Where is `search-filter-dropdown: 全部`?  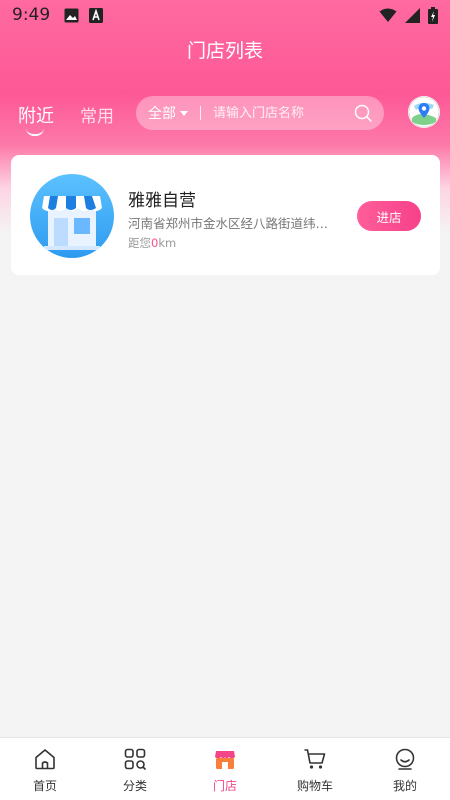 search-filter-dropdown: 全部 is located at coordinates (168, 113).